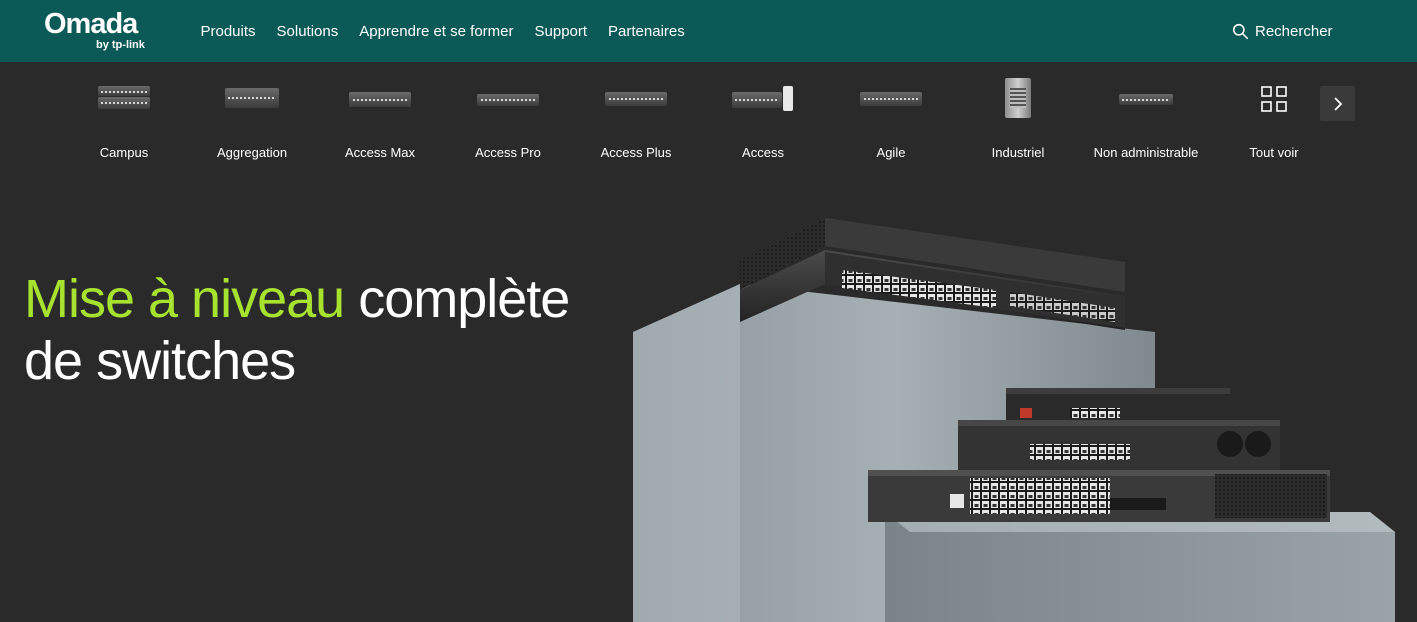 This screenshot has width=1417, height=622. What do you see at coordinates (297, 330) in the screenshot?
I see `hero-title: Mise à niveau complète de switches` at bounding box center [297, 330].